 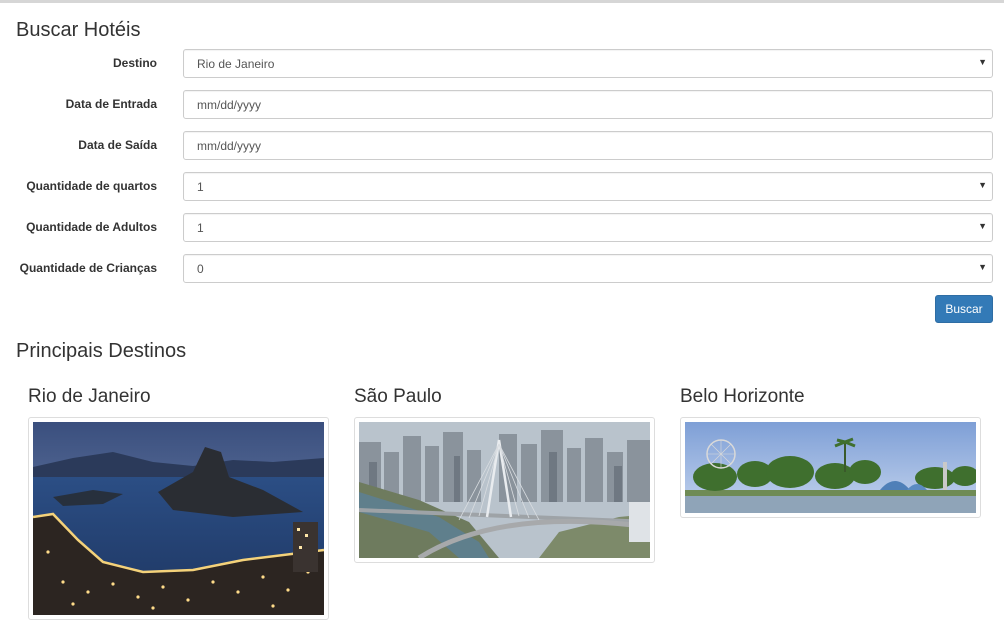 I want to click on rooms-label: Quantidade de quartos, so click(x=91, y=186).